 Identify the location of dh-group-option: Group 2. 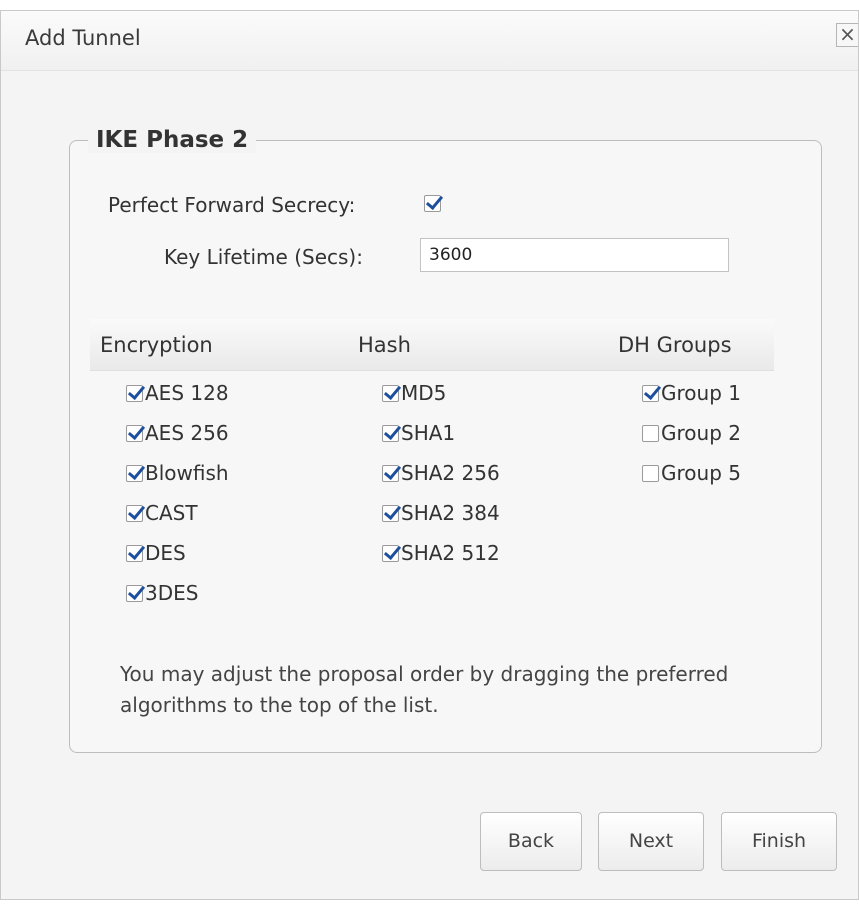
(691, 433).